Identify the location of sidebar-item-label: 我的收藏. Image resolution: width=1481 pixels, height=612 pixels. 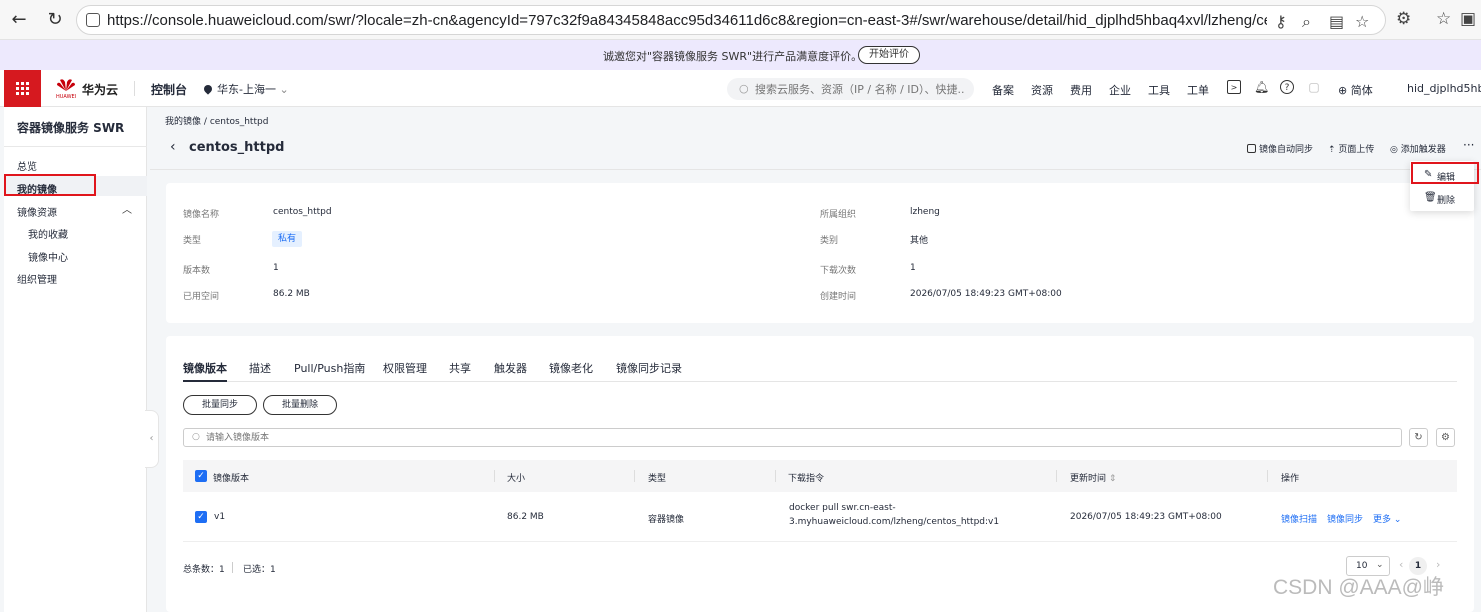
(48, 235).